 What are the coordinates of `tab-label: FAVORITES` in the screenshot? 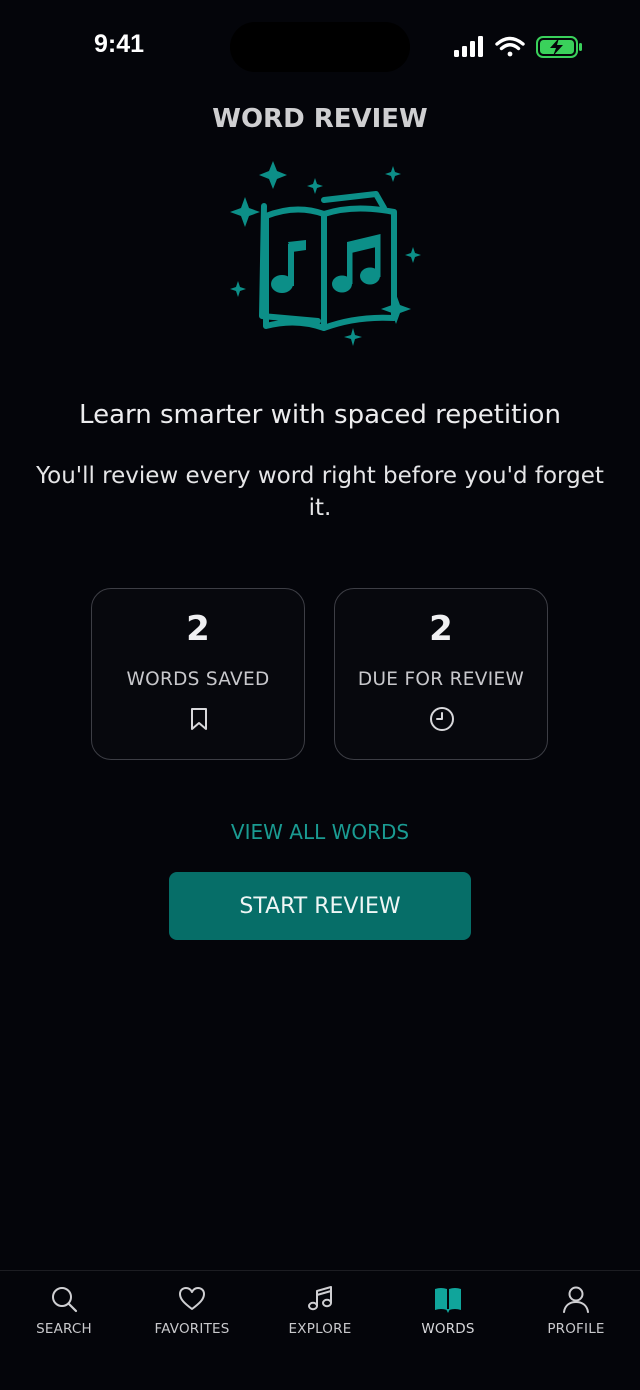 It's located at (192, 1329).